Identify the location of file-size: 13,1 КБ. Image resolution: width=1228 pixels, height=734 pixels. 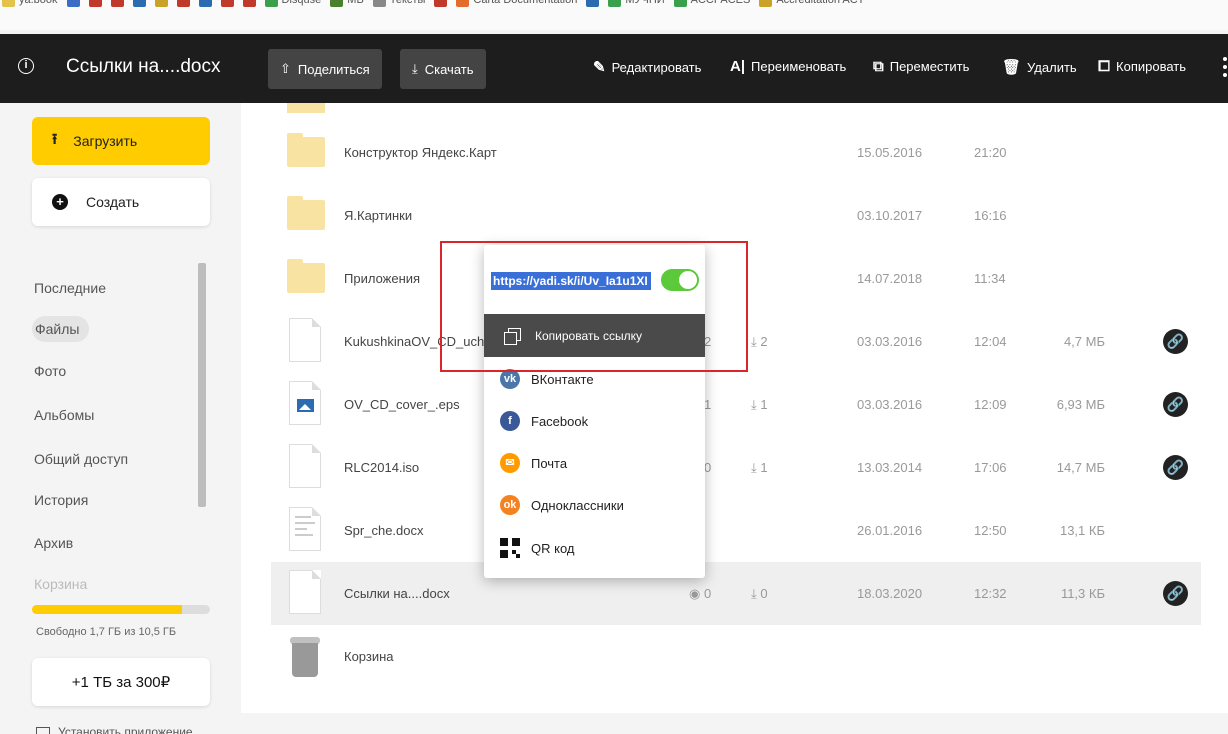
(1082, 530).